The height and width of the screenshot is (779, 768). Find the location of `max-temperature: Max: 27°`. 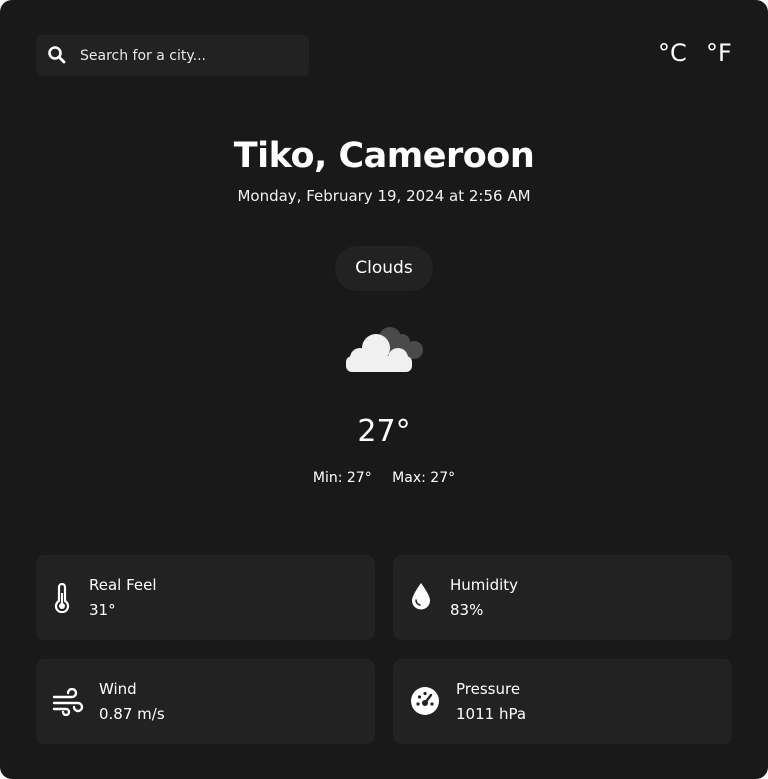

max-temperature: Max: 27° is located at coordinates (424, 478).